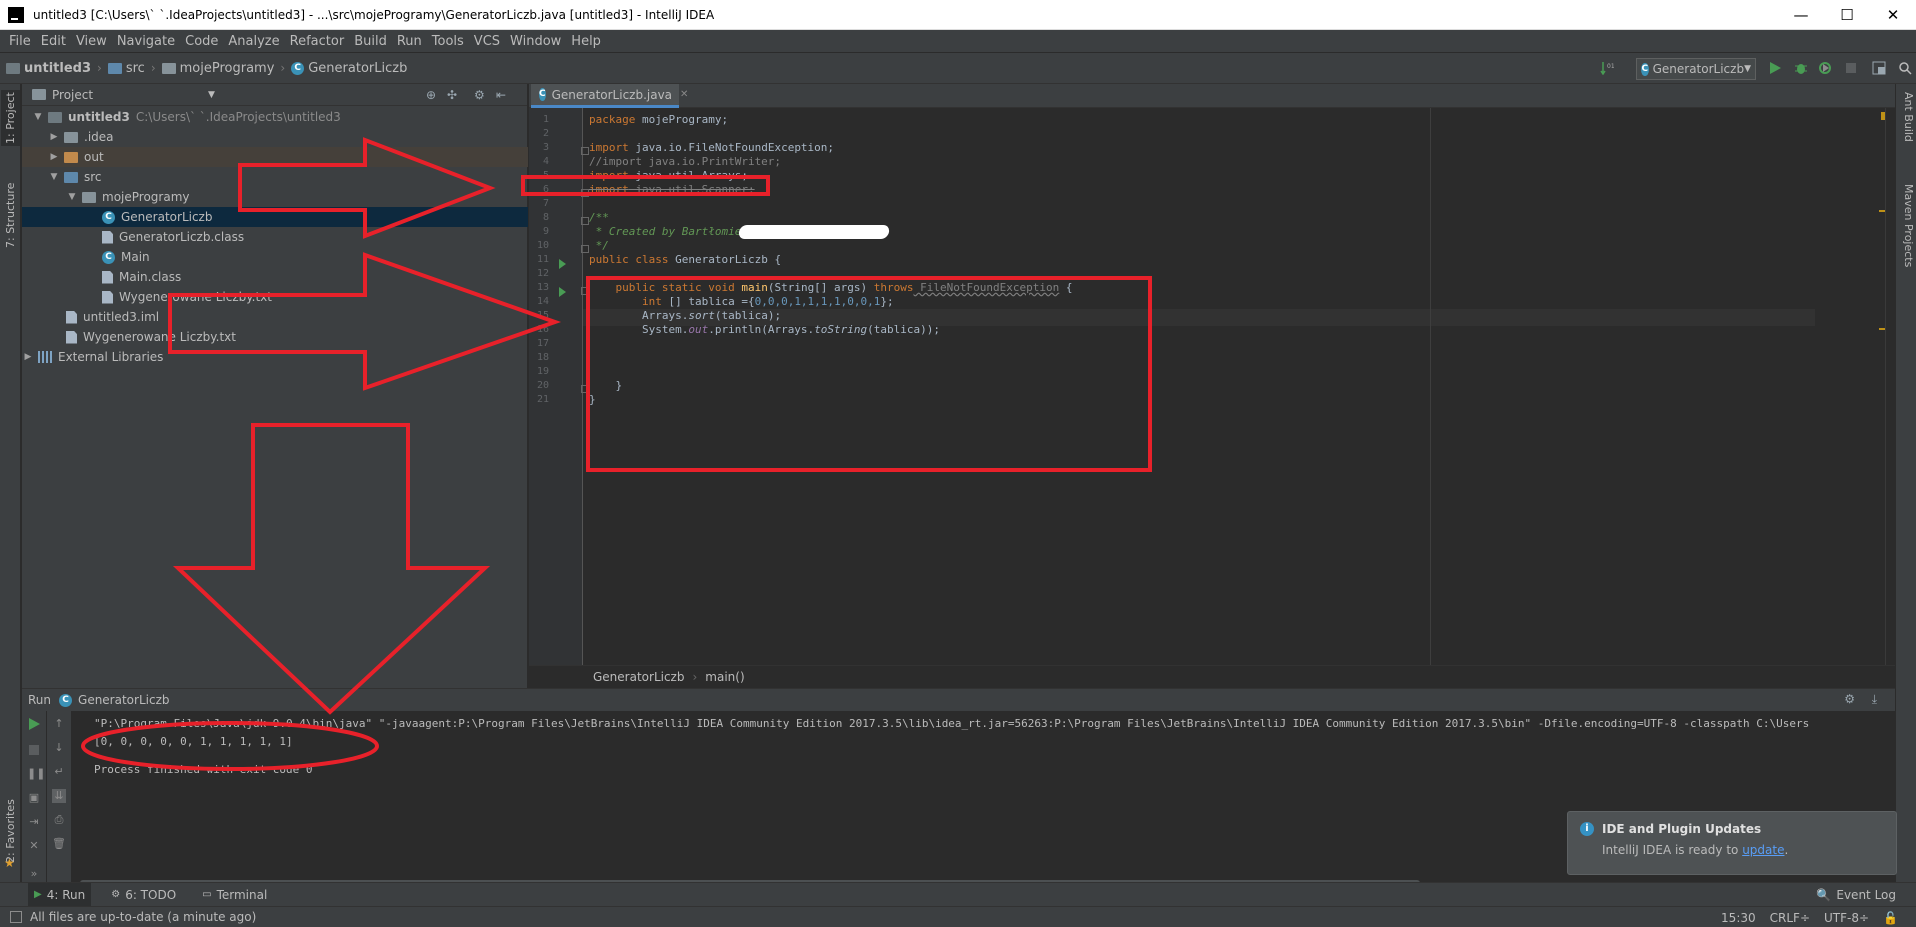 Image resolution: width=1916 pixels, height=927 pixels. Describe the element at coordinates (36, 774) in the screenshot. I see `pause-icon: ❚❚` at that location.